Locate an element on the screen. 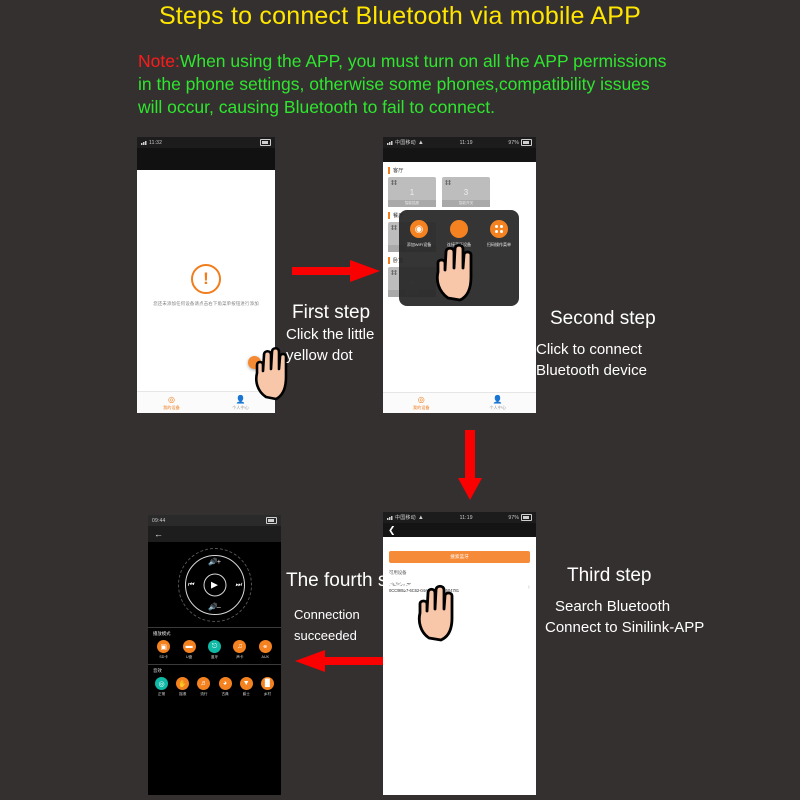  player-control-pad: 🔊+ 🔊– ⏮ ⏭ ▶ is located at coordinates (214, 584).